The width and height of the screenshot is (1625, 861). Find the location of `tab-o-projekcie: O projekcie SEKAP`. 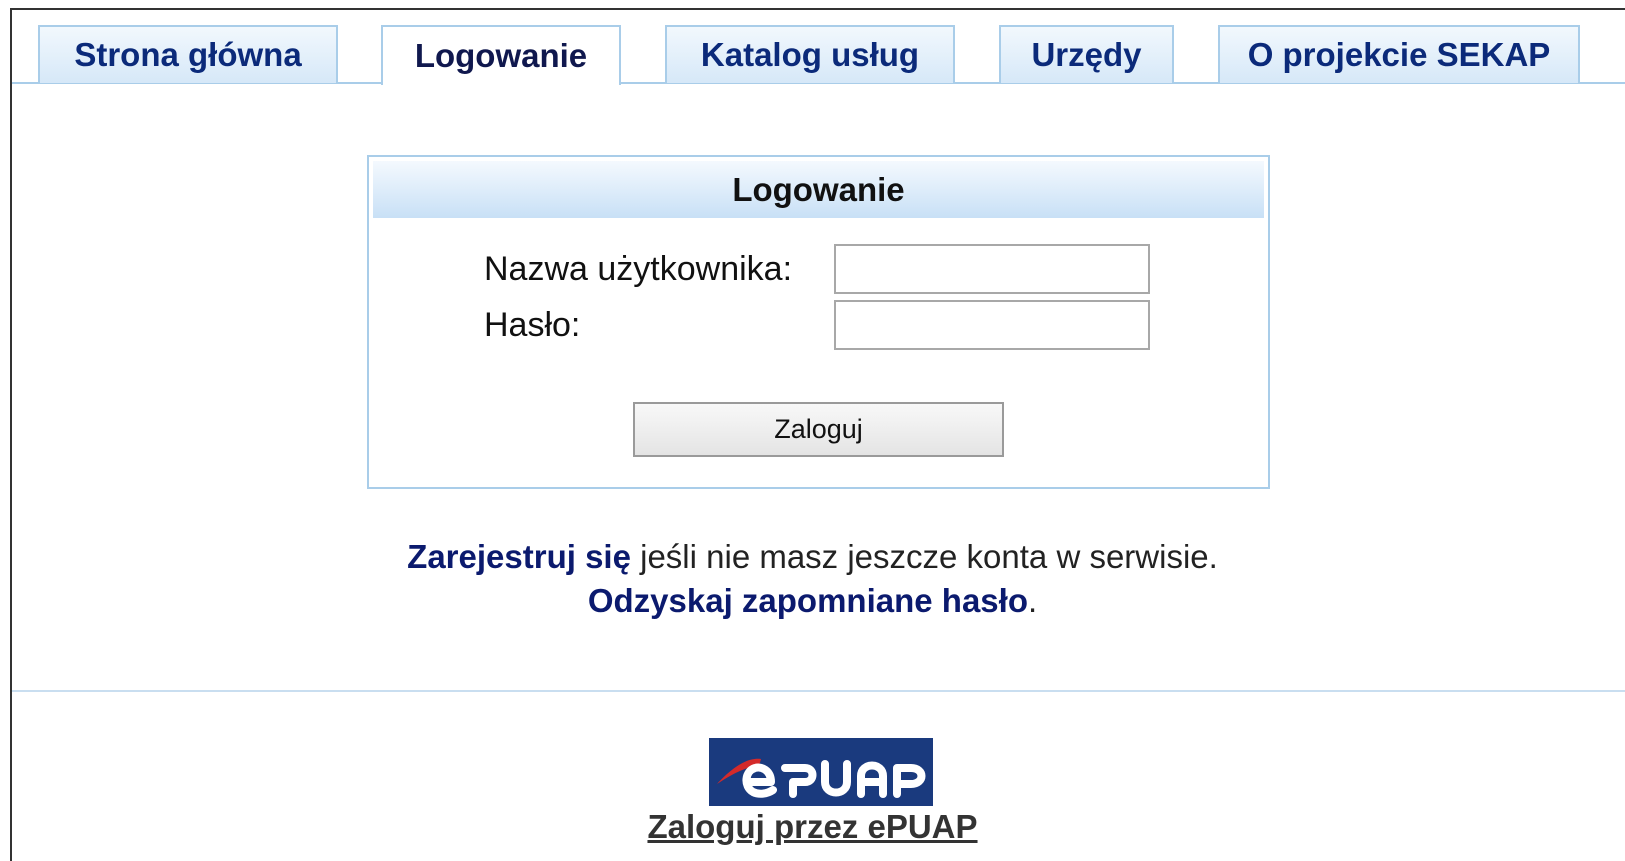

tab-o-projekcie: O projekcie SEKAP is located at coordinates (1399, 54).